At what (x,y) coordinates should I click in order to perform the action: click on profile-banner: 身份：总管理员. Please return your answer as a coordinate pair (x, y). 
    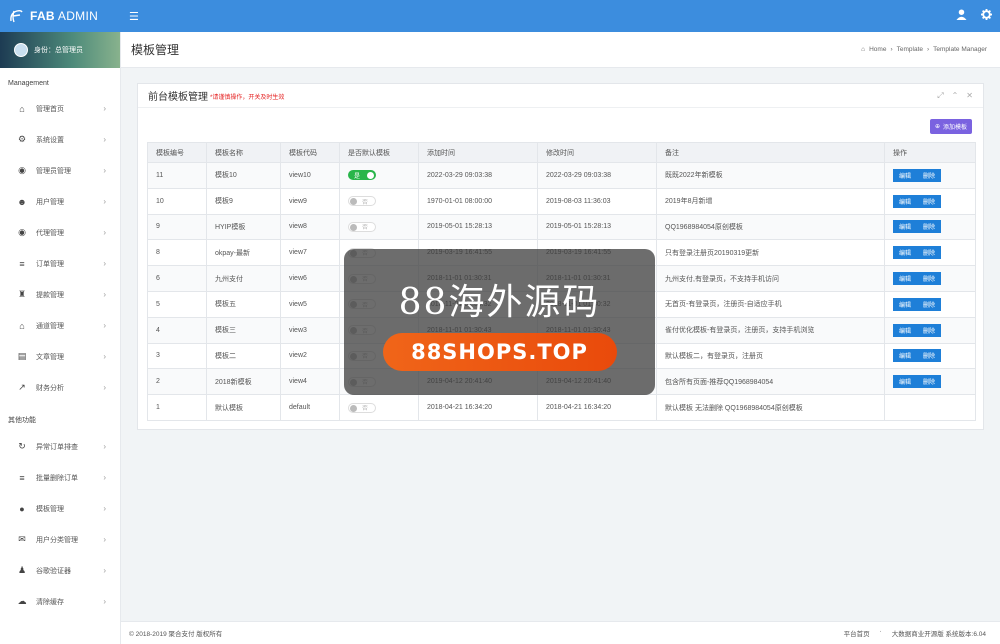
    Looking at the image, I should click on (60, 50).